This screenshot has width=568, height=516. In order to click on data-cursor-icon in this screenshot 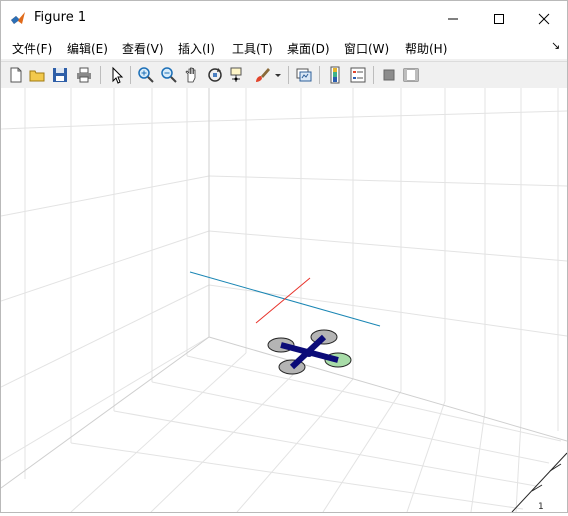, I will do `click(238, 75)`.